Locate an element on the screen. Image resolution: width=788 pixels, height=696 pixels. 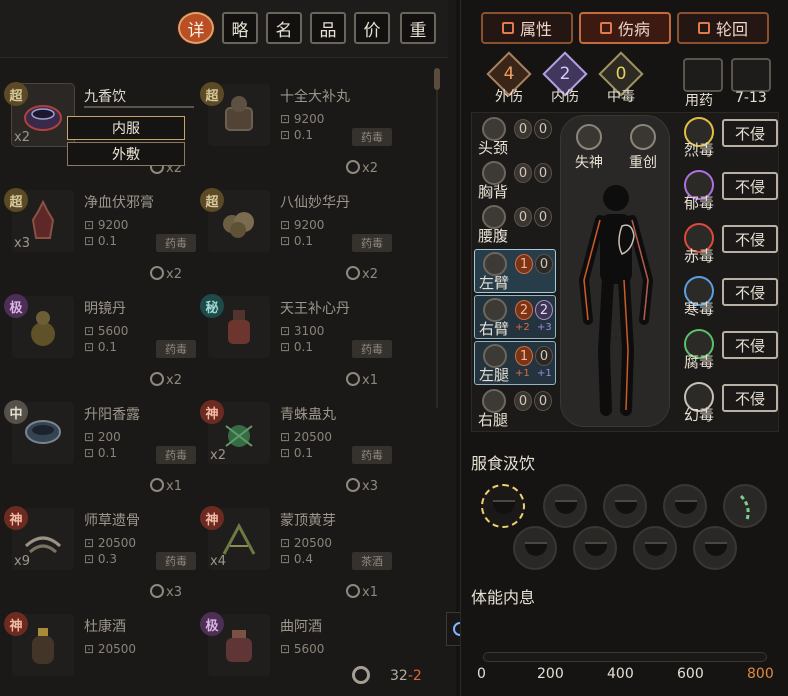
sort-name-button: 名 is located at coordinates (284, 28).